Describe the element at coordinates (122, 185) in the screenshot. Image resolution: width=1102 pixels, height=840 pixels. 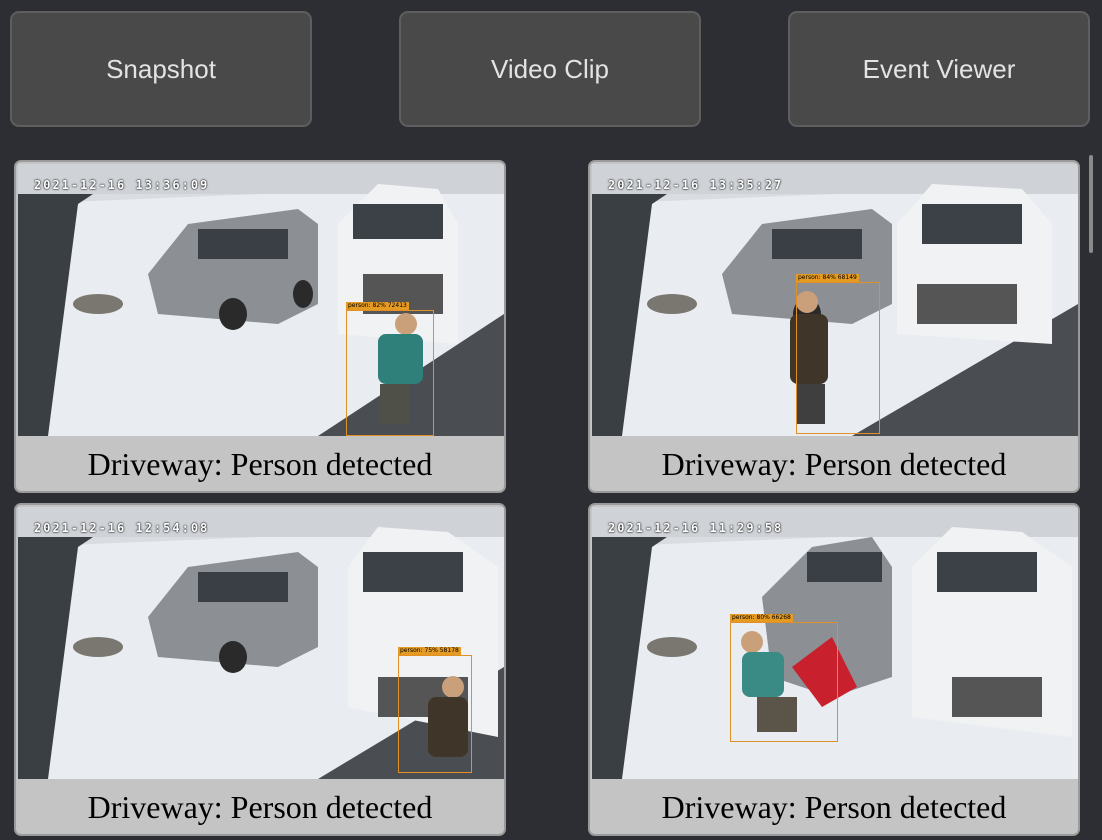
I see `timestamp-overlay: 2021-12-16 13:36:09` at that location.